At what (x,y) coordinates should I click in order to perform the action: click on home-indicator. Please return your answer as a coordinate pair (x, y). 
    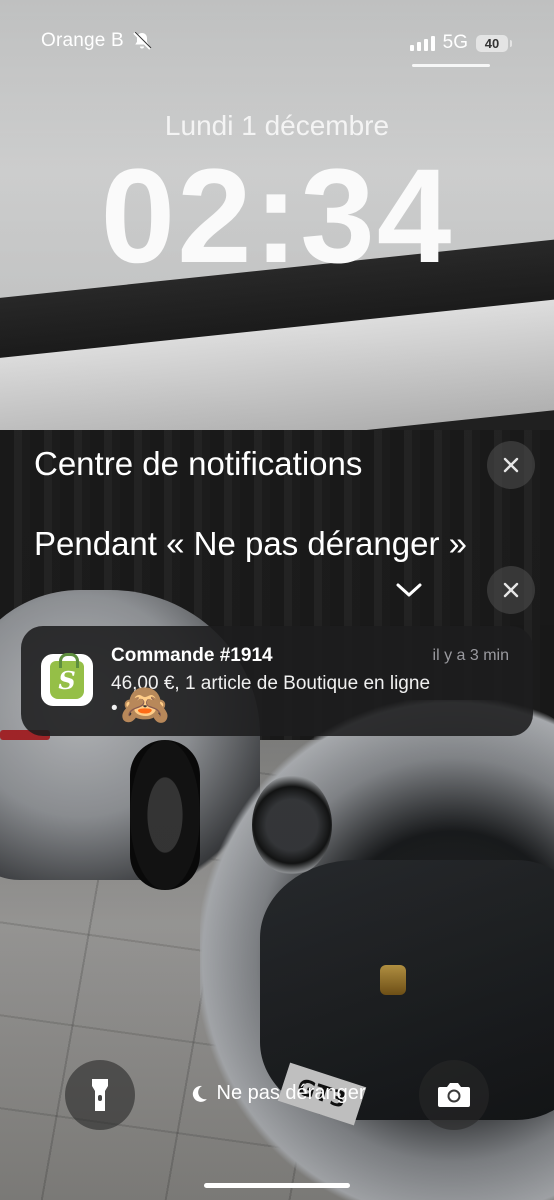
    Looking at the image, I should click on (277, 1185).